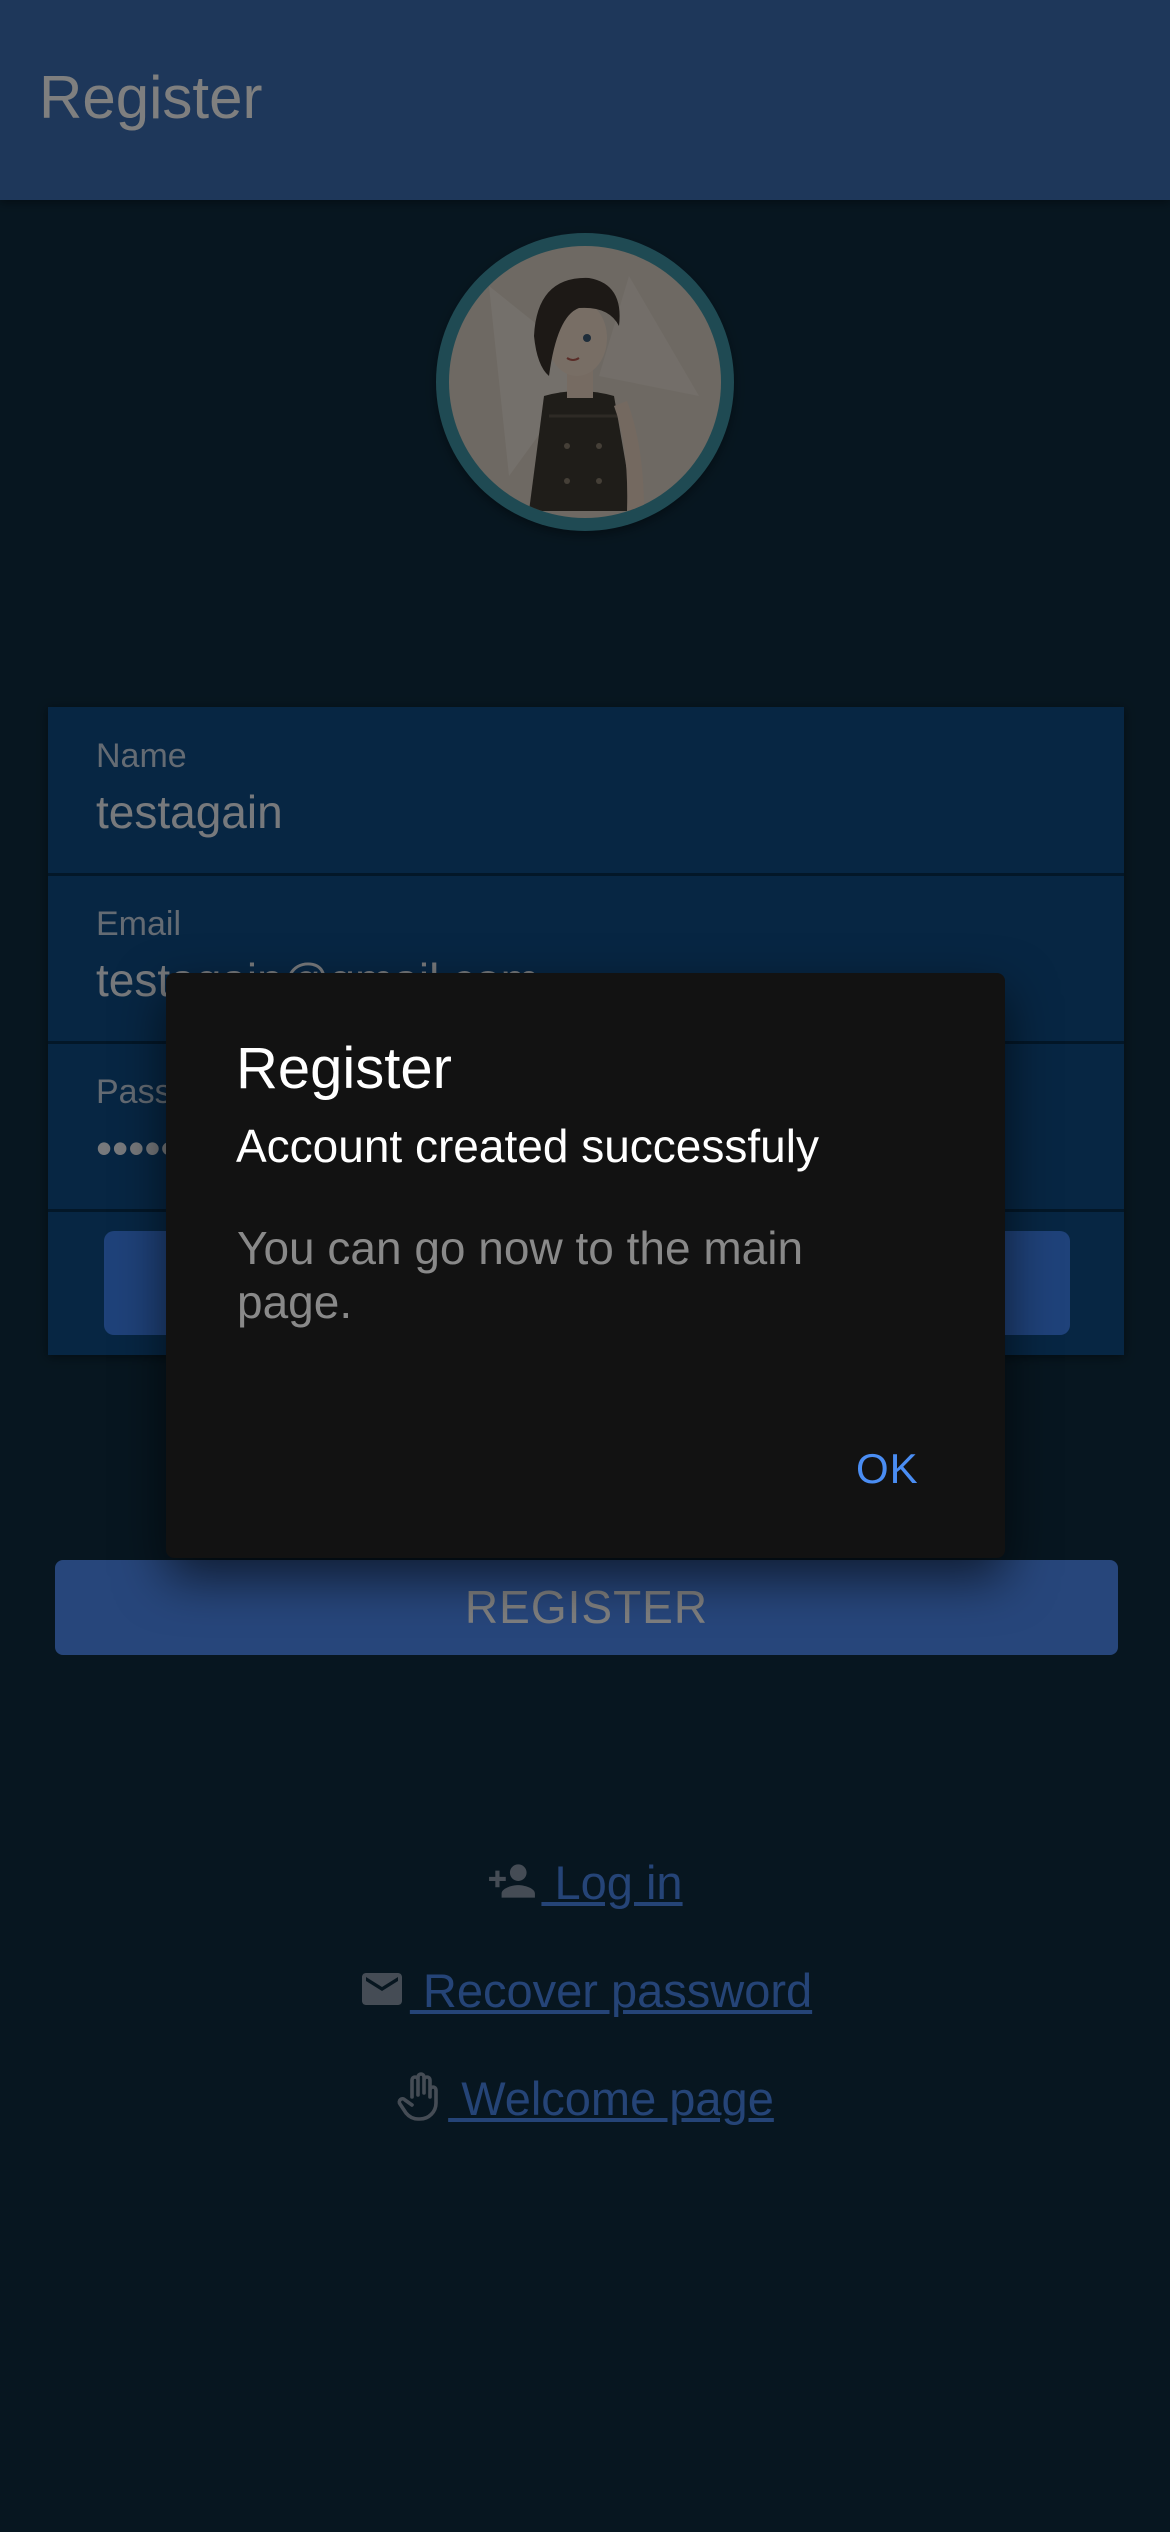  Describe the element at coordinates (527, 1146) in the screenshot. I see `dialog-subtitle: Account created successfuly` at that location.